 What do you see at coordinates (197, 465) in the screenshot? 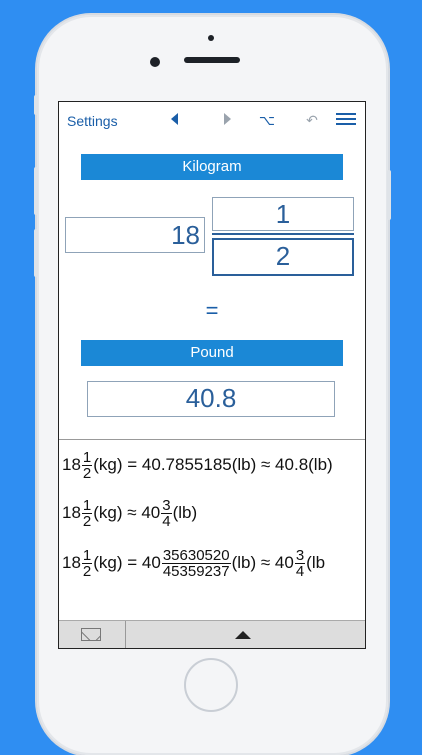
I see `result-line-decimal: 18 1 2 (kg) = 40.7855185(lb) ≈ 40.8(lb)` at bounding box center [197, 465].